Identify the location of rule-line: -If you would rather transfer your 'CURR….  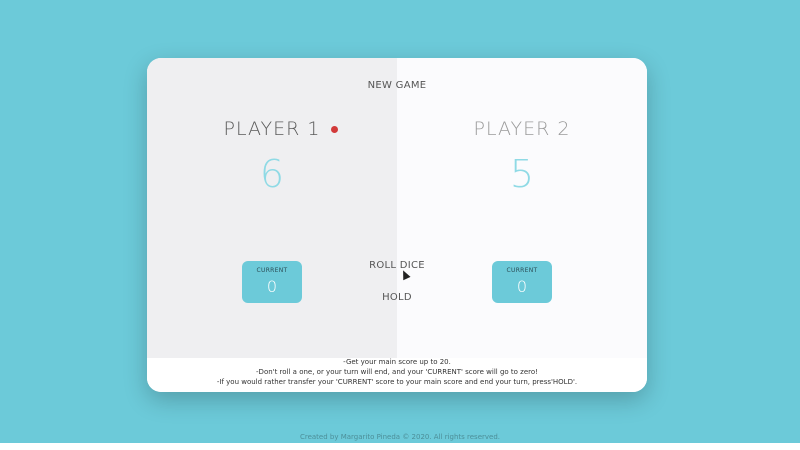
(397, 382).